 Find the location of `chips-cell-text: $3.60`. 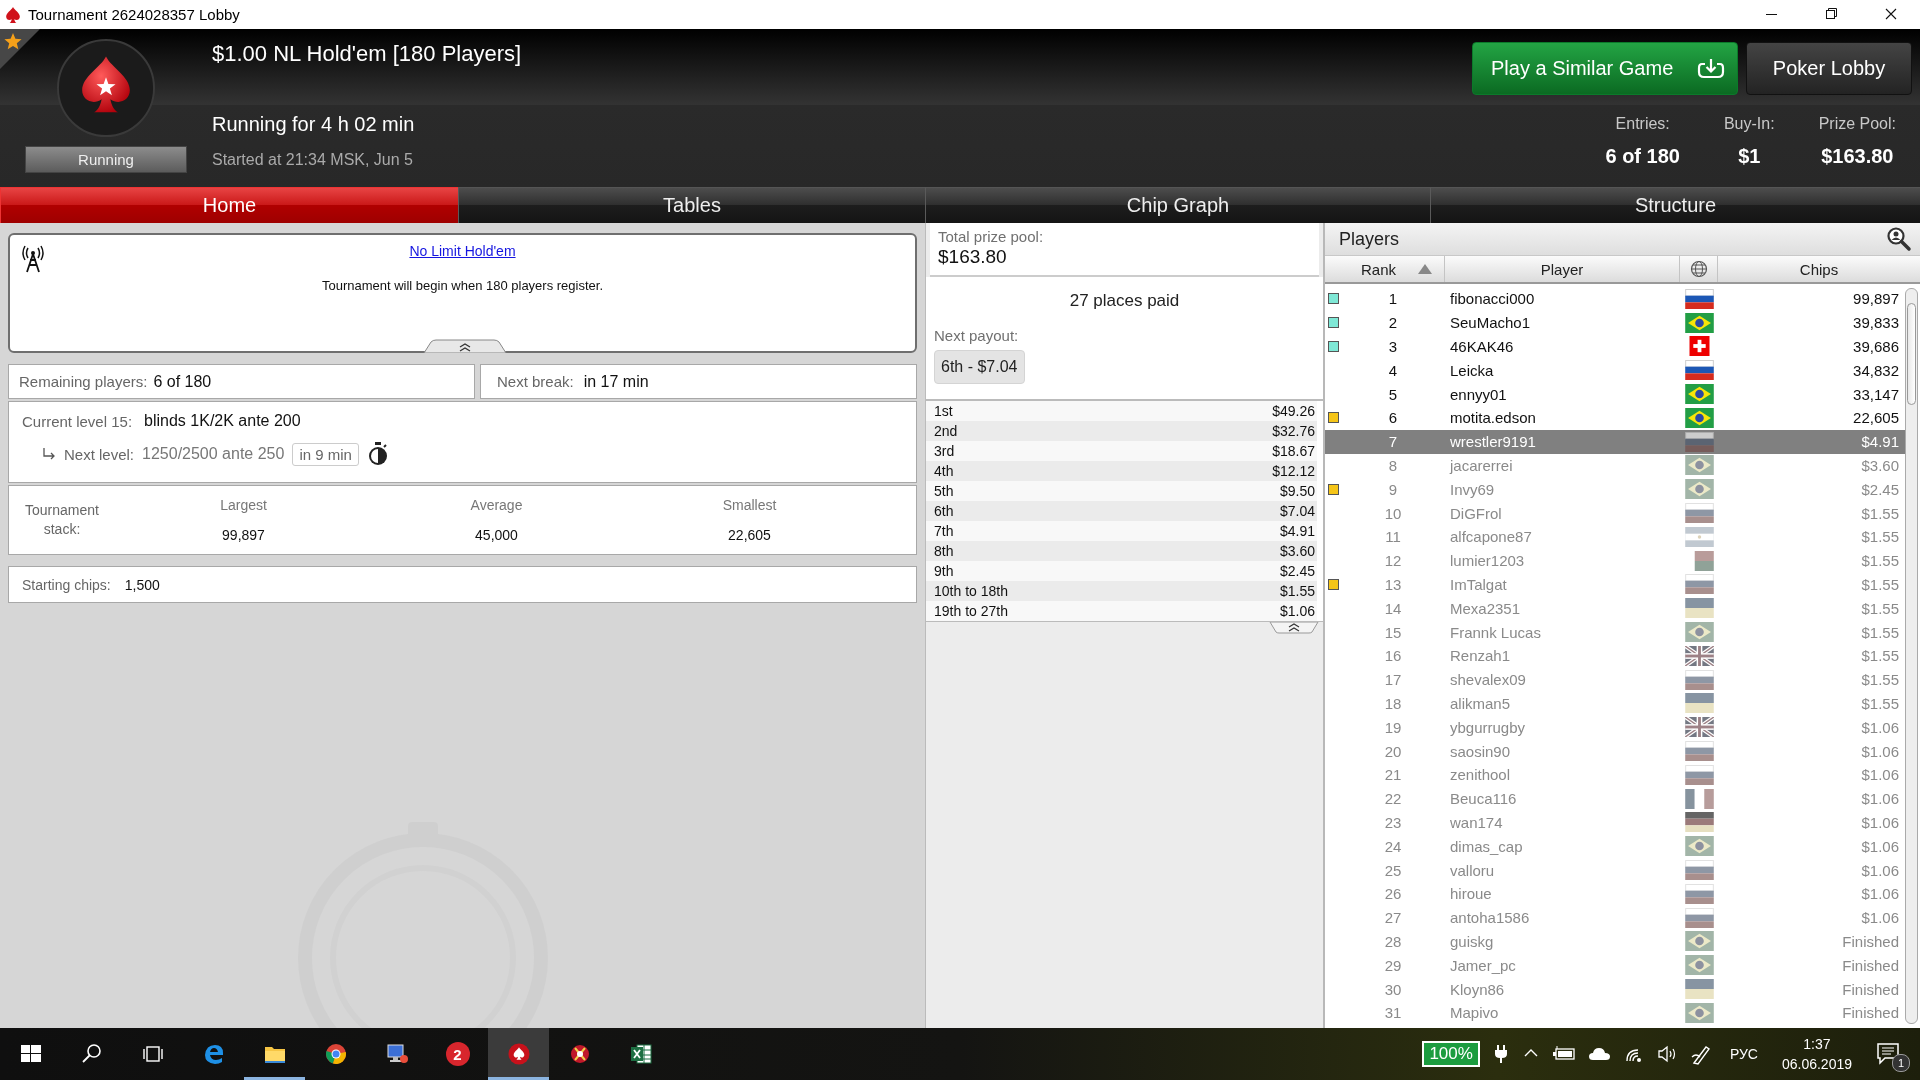

chips-cell-text: $3.60 is located at coordinates (1880, 465).